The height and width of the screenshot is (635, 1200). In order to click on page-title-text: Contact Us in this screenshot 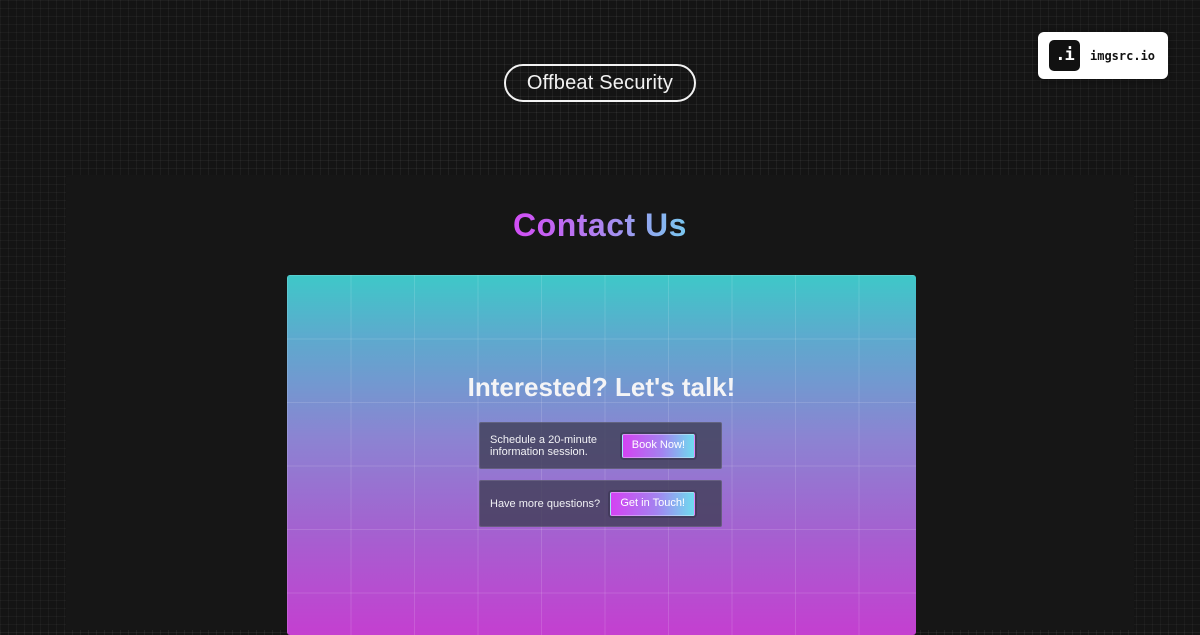, I will do `click(600, 225)`.